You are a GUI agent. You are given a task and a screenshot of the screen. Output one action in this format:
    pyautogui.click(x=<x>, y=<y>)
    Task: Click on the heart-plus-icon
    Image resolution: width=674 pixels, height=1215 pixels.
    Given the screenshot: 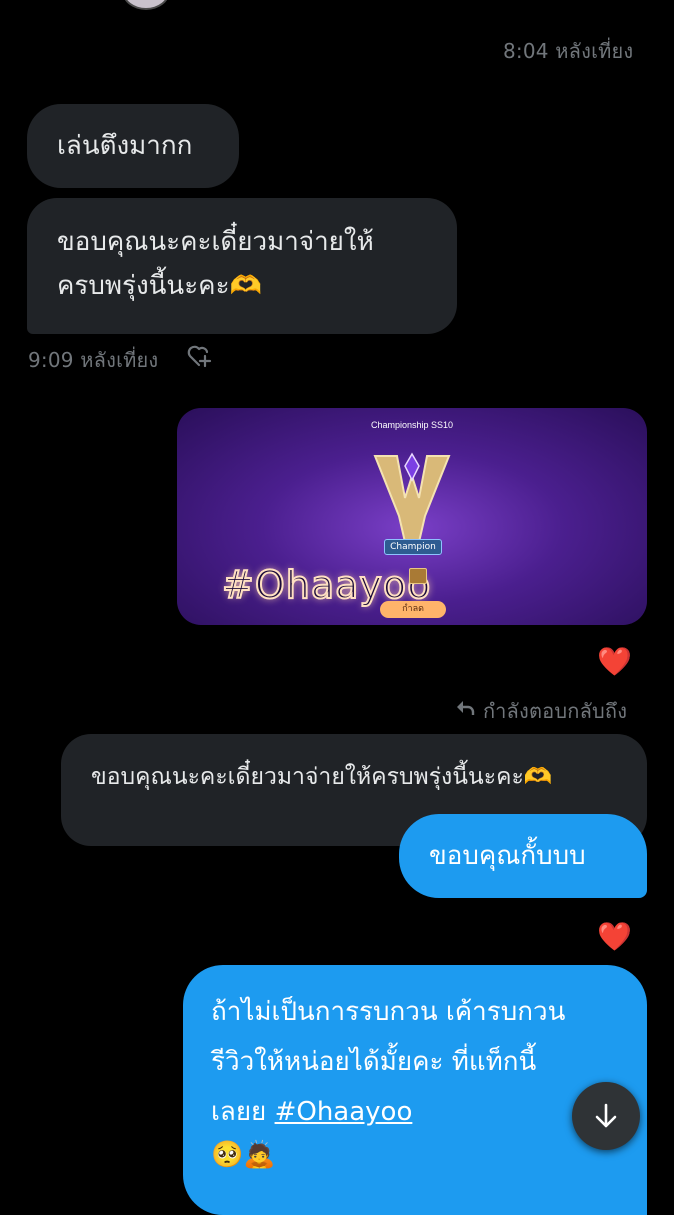 What is the action you would take?
    pyautogui.click(x=199, y=356)
    